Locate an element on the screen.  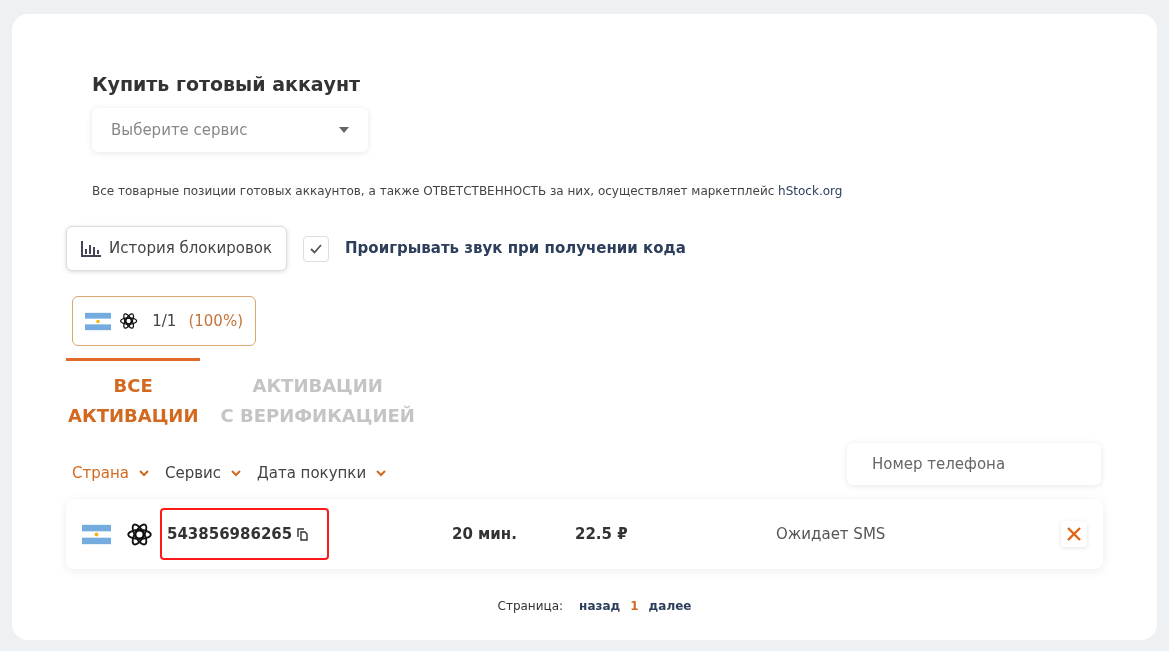
summary-chip: 1/1 (100%) is located at coordinates (164, 321).